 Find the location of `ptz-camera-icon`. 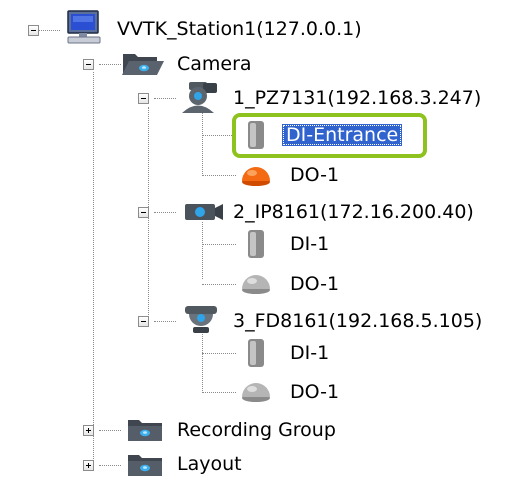

ptz-camera-icon is located at coordinates (199, 97).